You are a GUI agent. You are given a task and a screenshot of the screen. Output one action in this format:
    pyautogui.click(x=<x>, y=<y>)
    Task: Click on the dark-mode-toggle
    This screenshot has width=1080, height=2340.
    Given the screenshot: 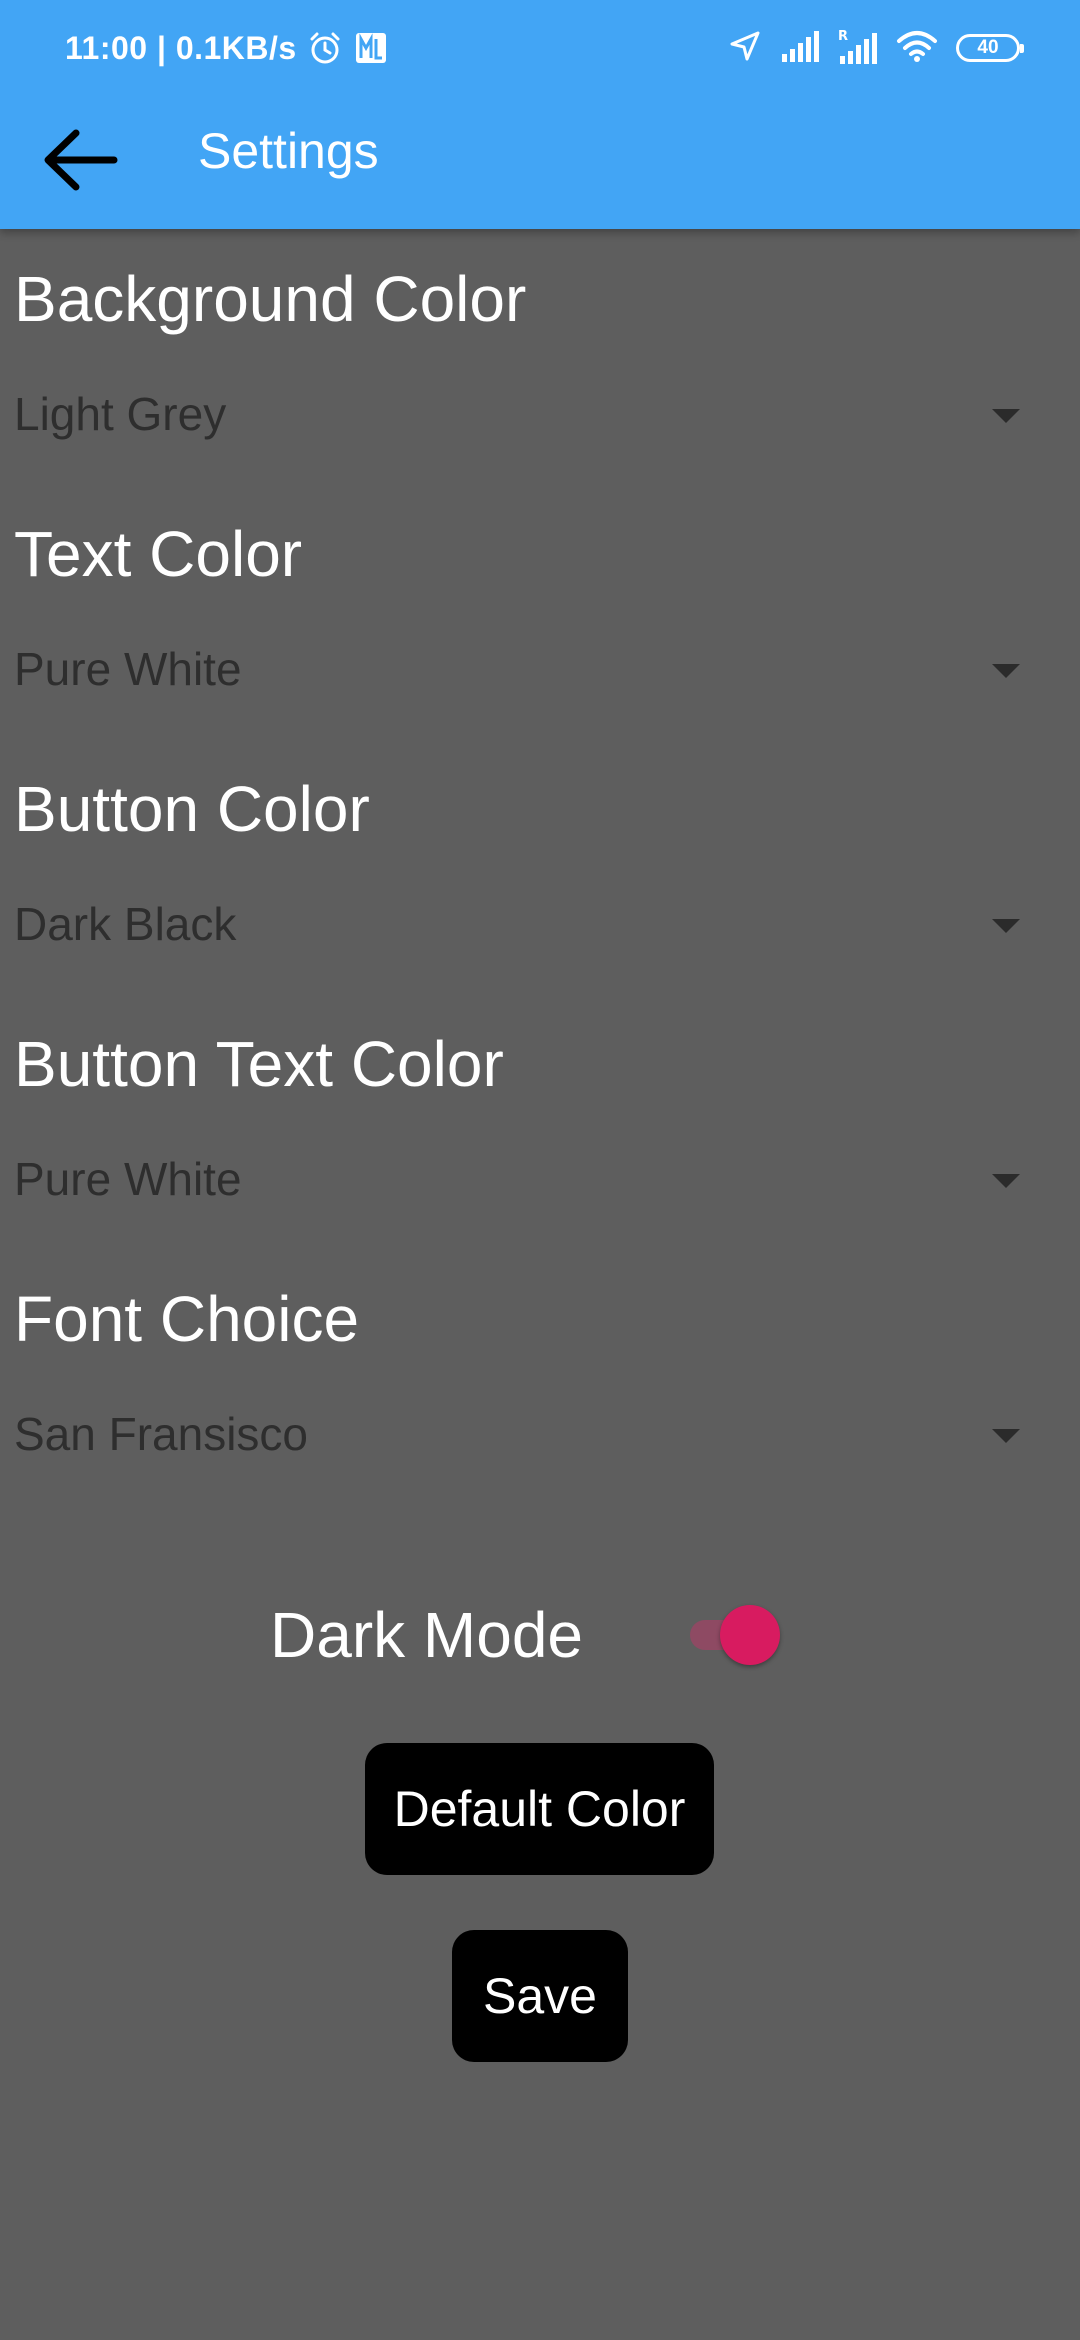 What is the action you would take?
    pyautogui.click(x=732, y=1635)
    